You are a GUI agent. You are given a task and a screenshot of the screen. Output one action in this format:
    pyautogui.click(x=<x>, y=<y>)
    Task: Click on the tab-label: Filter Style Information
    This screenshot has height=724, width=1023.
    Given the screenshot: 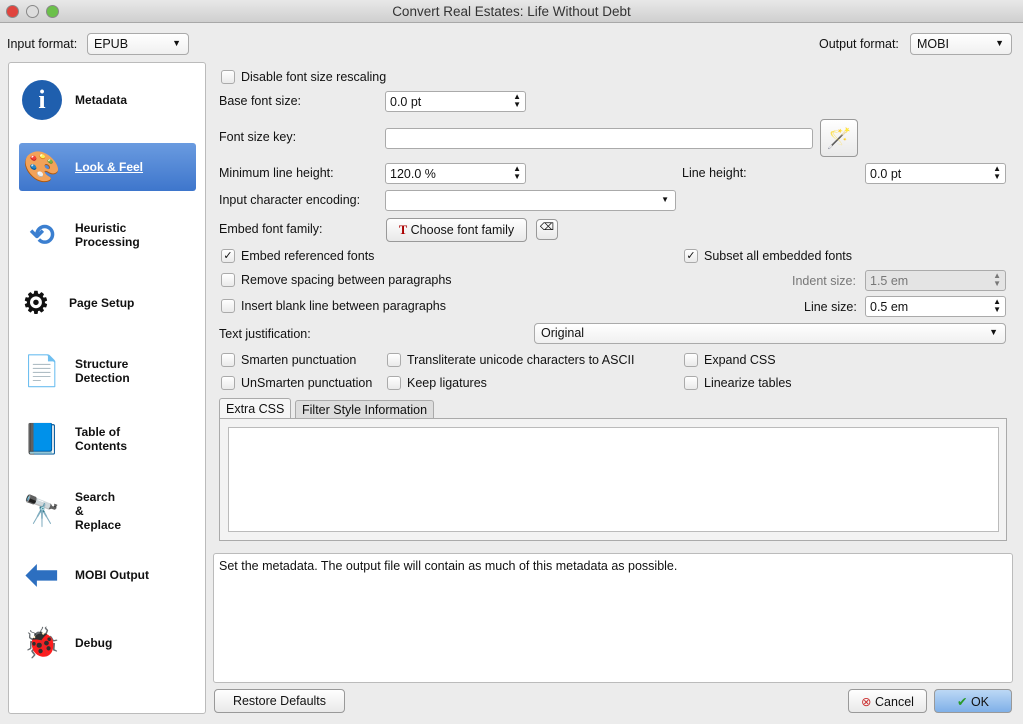 What is the action you would take?
    pyautogui.click(x=365, y=410)
    